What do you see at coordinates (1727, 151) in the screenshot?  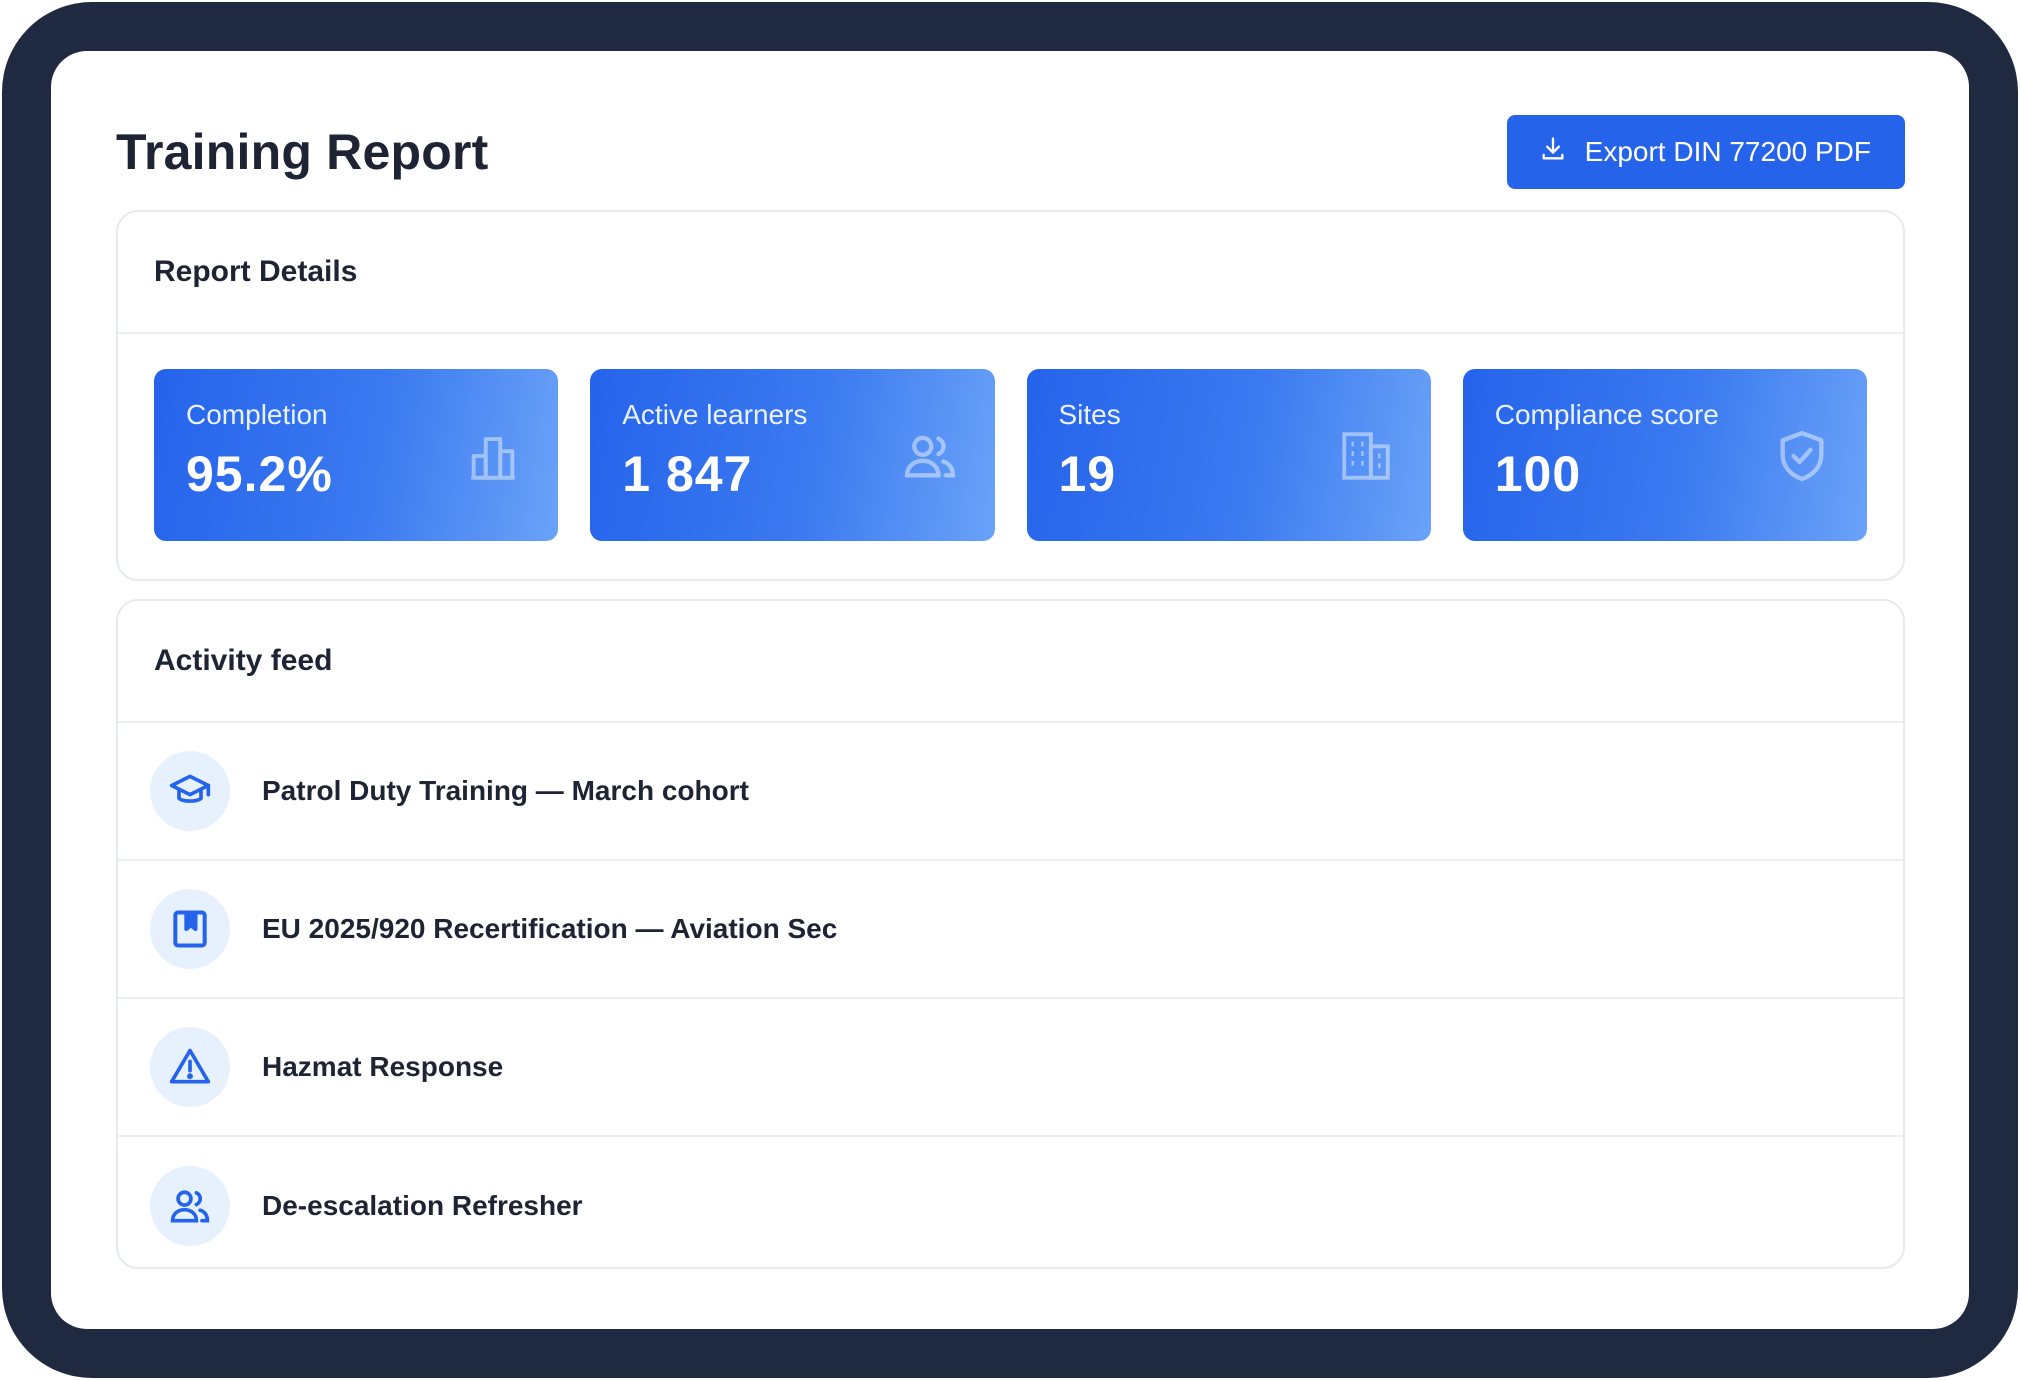 I see `export-pdf-label: Export DIN 77200 PDF` at bounding box center [1727, 151].